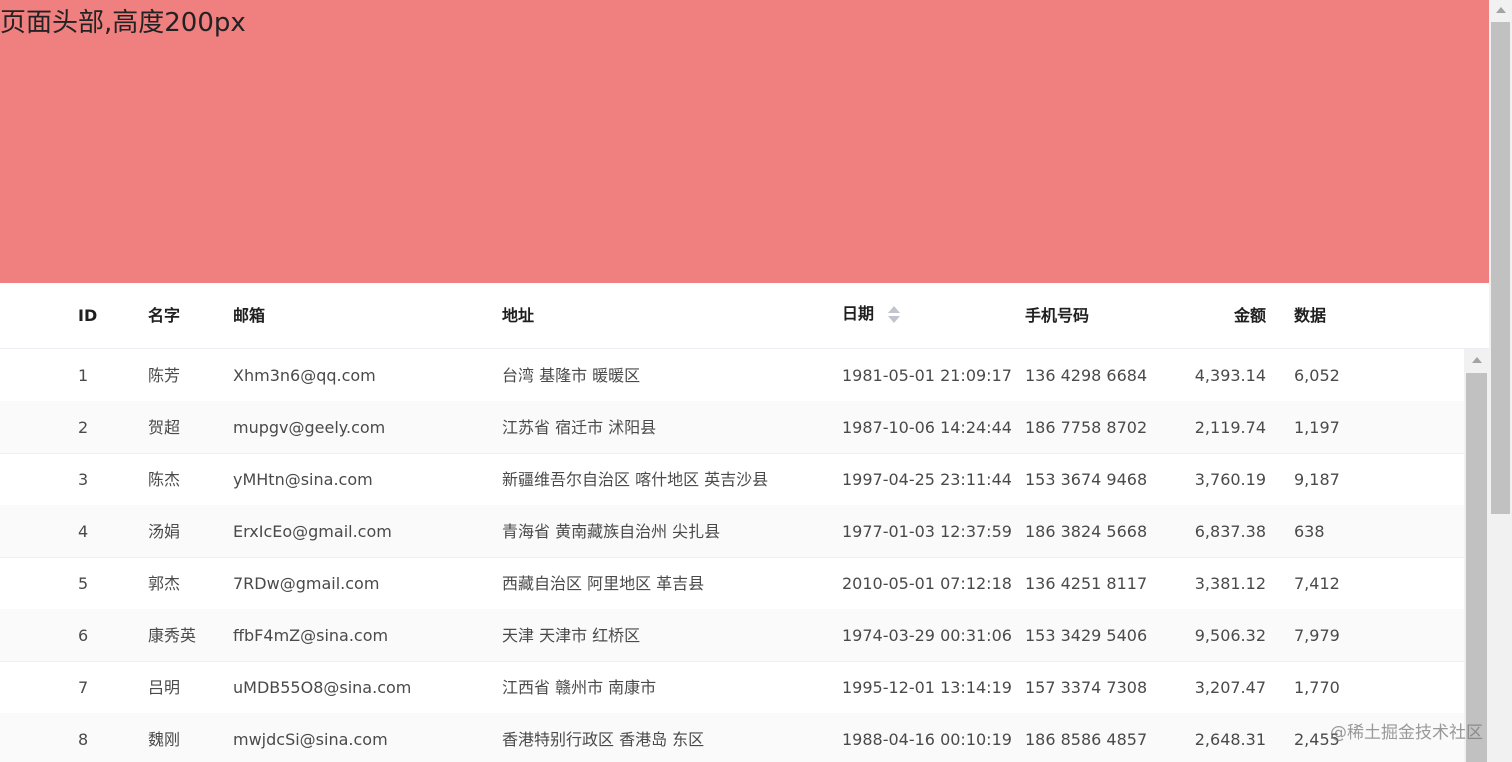  Describe the element at coordinates (603, 583) in the screenshot. I see `cell-address: 西藏自治区 阿里地区 革吉县` at that location.